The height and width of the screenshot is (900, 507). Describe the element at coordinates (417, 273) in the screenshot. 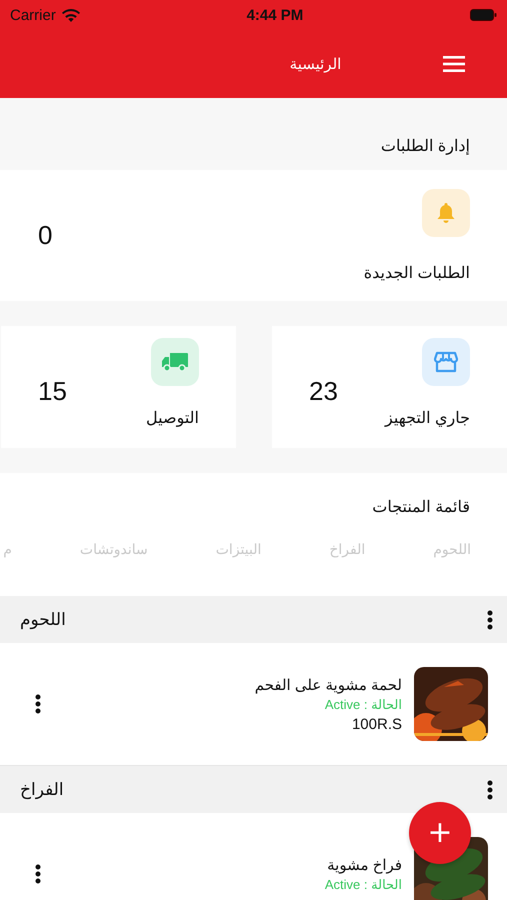

I see `card-label: الطلبات الجديدة` at that location.